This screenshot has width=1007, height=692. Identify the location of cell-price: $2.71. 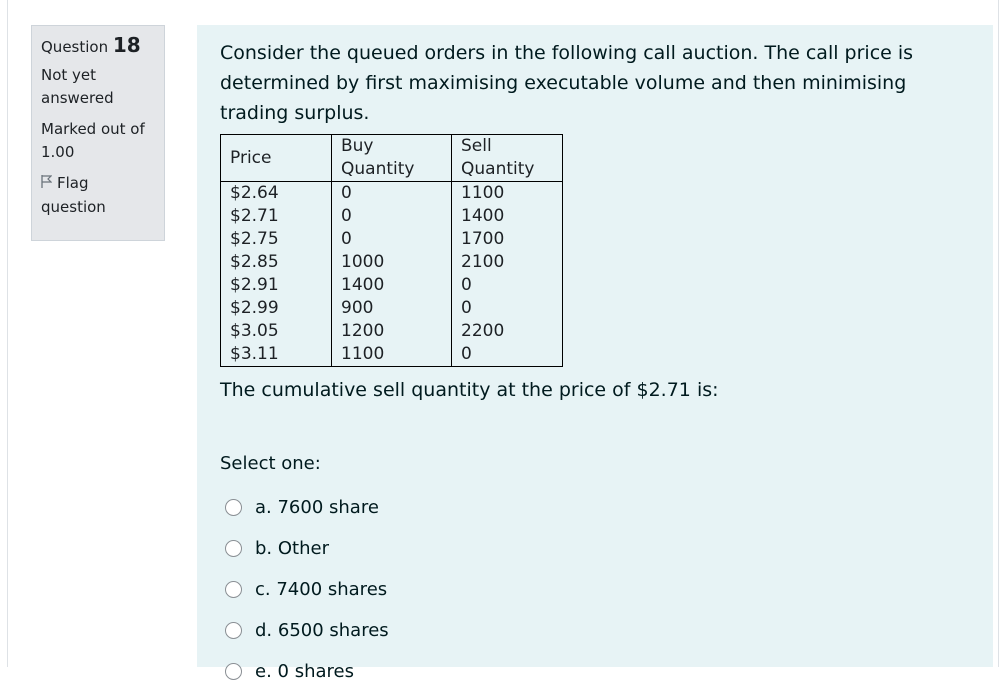
(276, 216).